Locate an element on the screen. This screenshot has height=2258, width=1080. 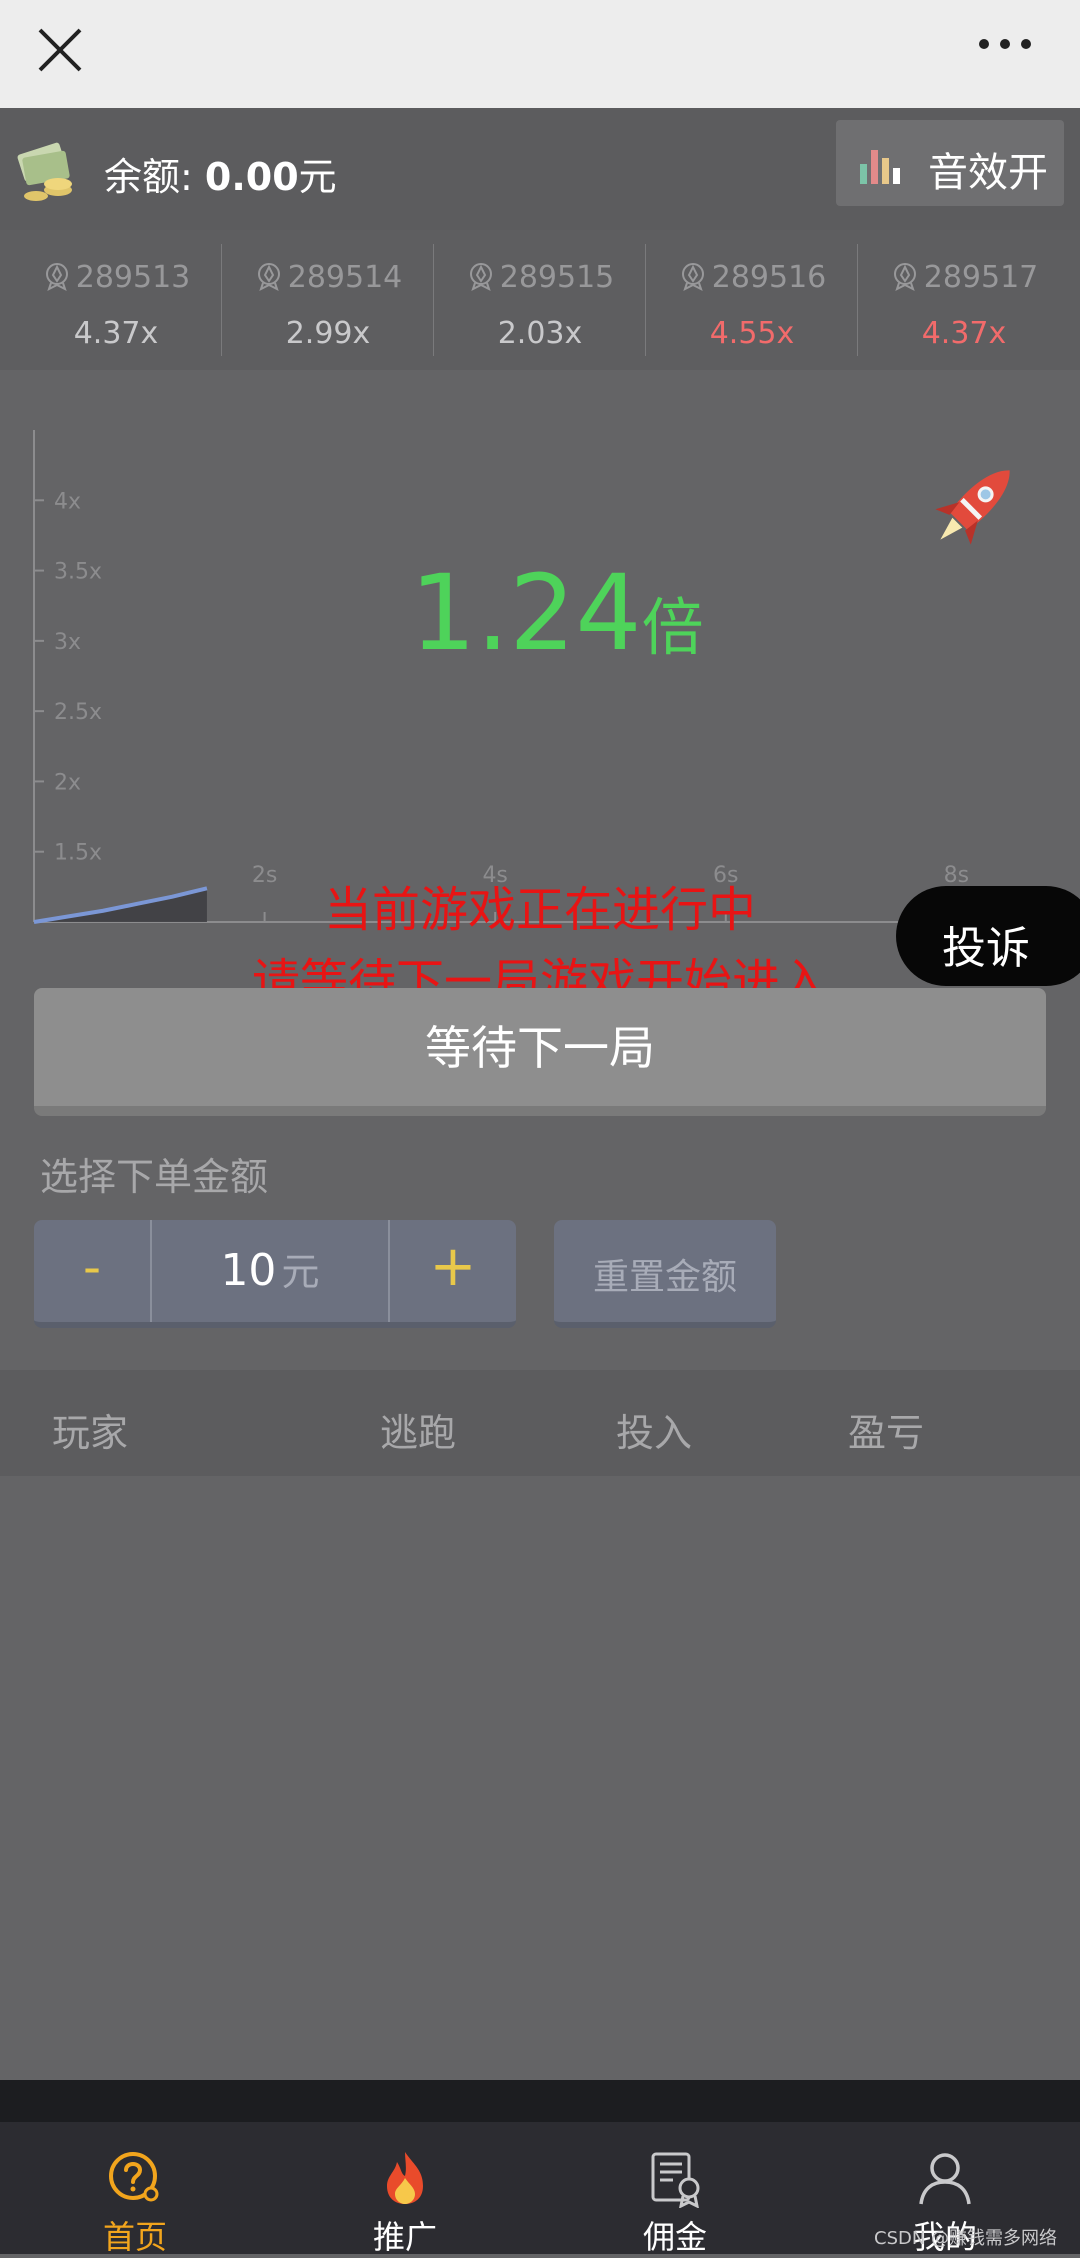
history-round-number: 289515 is located at coordinates (557, 277).